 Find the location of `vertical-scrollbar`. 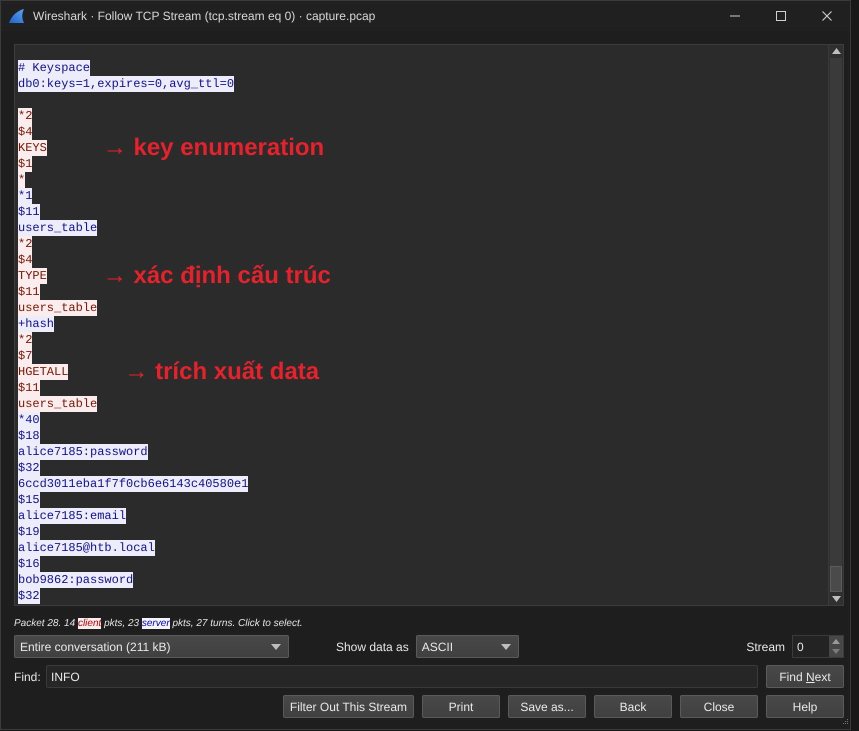

vertical-scrollbar is located at coordinates (835, 325).